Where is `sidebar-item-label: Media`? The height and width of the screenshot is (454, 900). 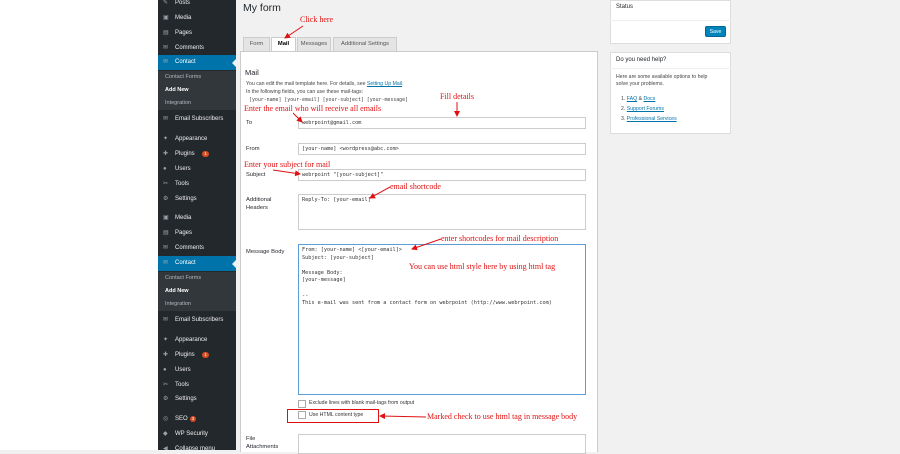 sidebar-item-label: Media is located at coordinates (183, 218).